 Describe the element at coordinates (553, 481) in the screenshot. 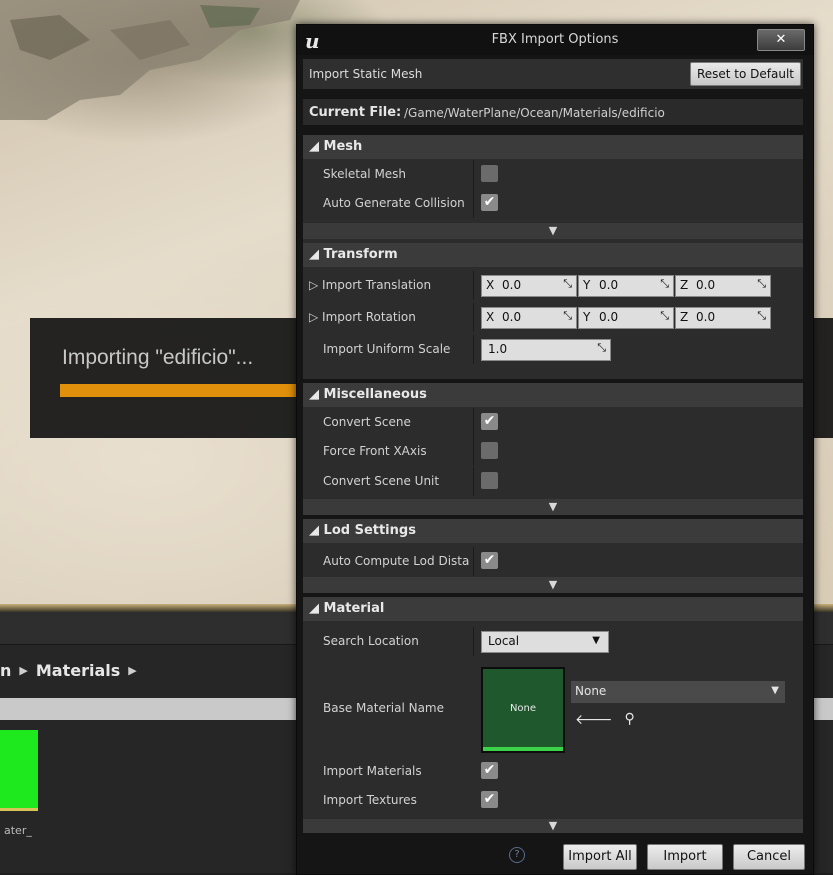

I see `row-convert-scene-unit: Convert Scene Unit` at that location.